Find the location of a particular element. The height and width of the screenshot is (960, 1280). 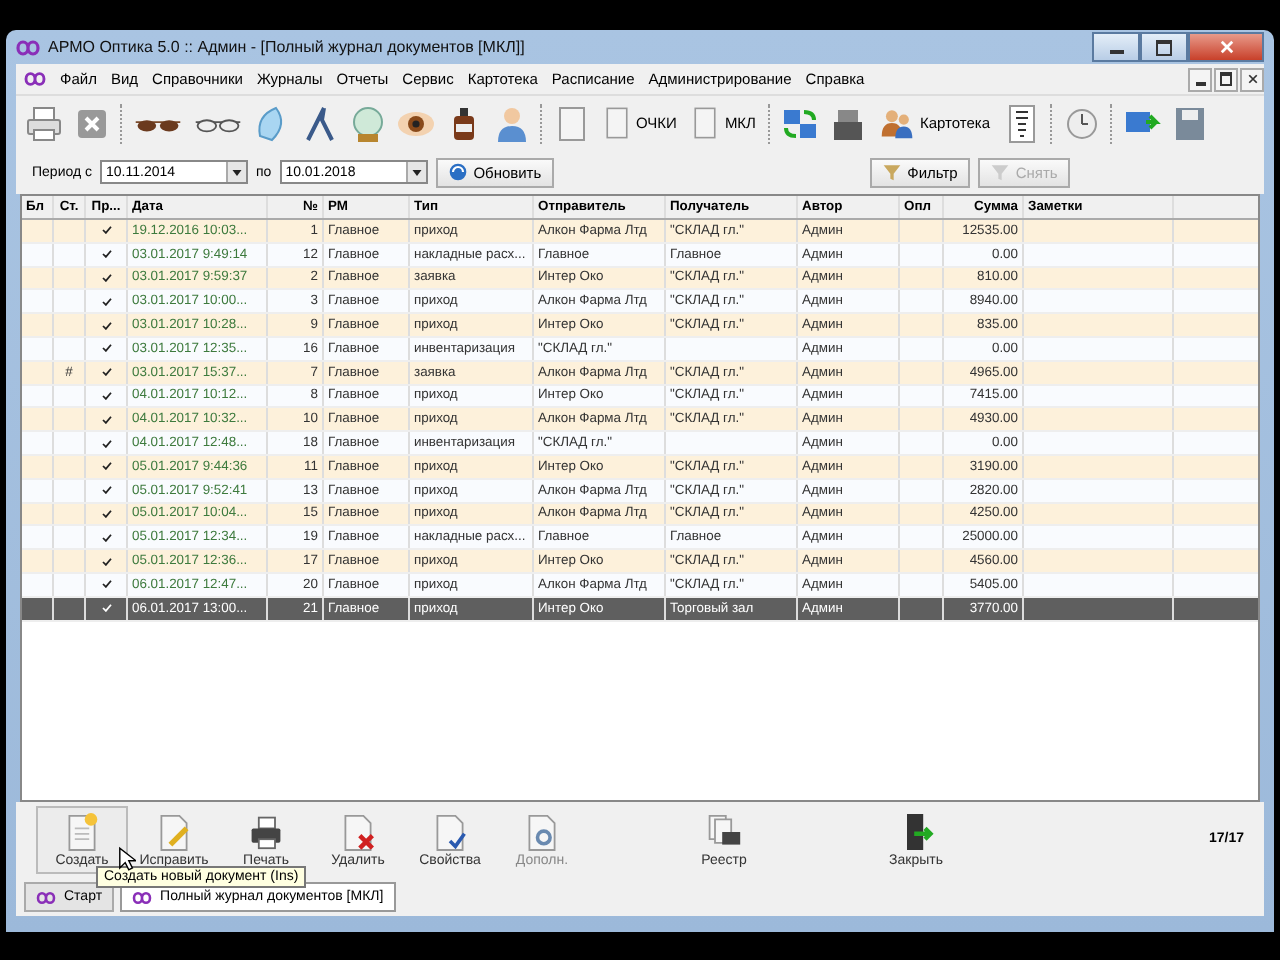

users-icon is located at coordinates (896, 123).